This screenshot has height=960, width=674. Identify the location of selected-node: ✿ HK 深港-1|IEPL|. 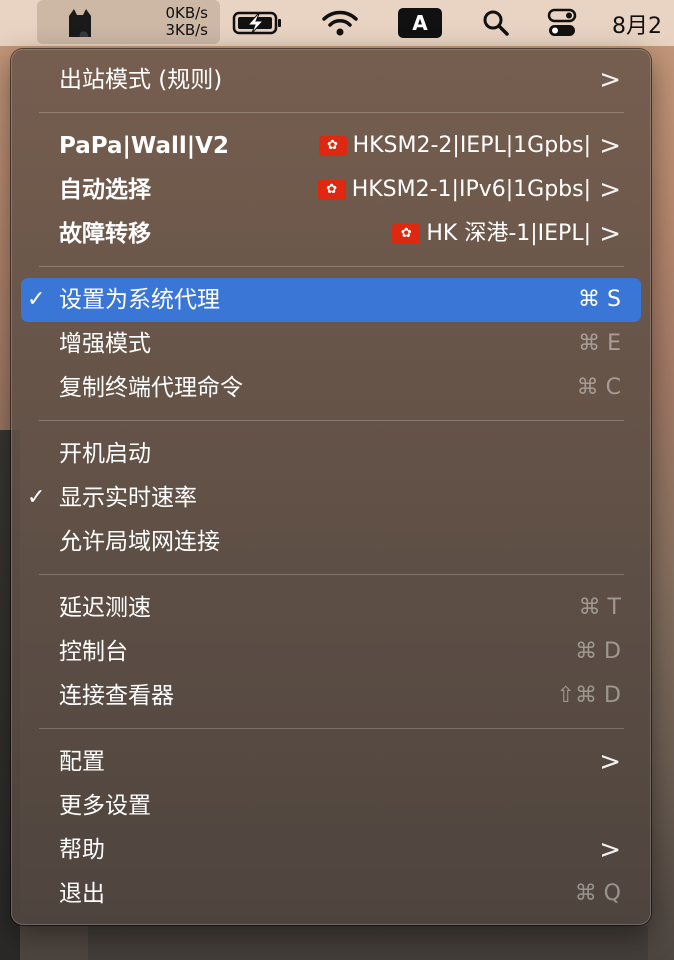
(491, 234).